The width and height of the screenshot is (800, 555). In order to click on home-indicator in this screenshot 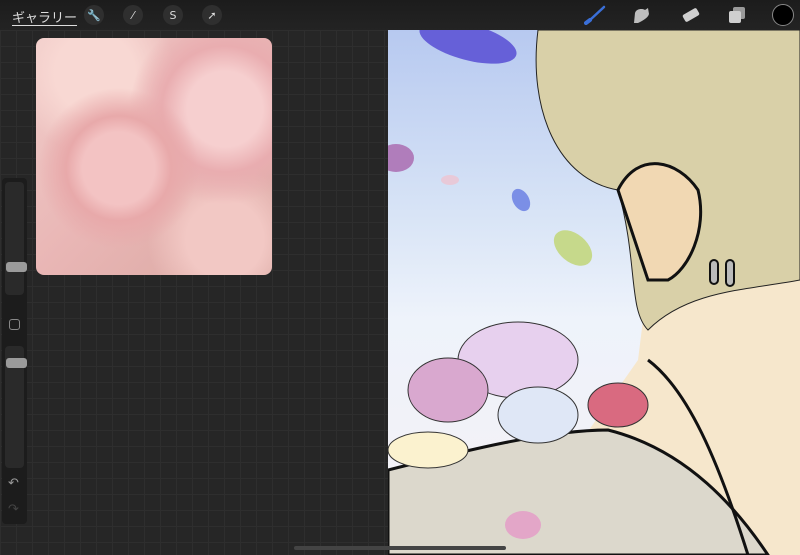, I will do `click(400, 548)`.